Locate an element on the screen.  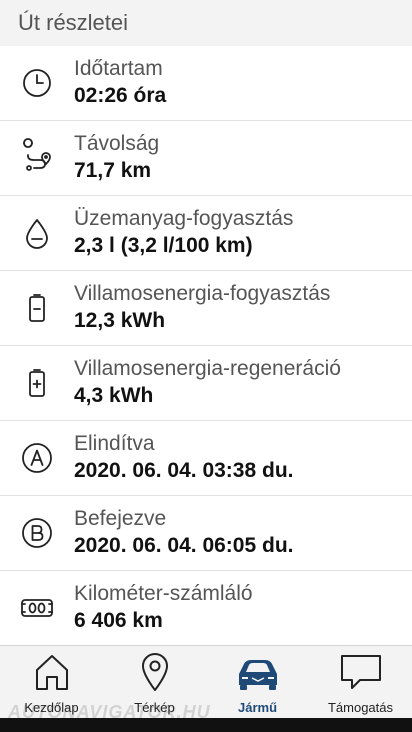
system-bottom-strip is located at coordinates (206, 725).